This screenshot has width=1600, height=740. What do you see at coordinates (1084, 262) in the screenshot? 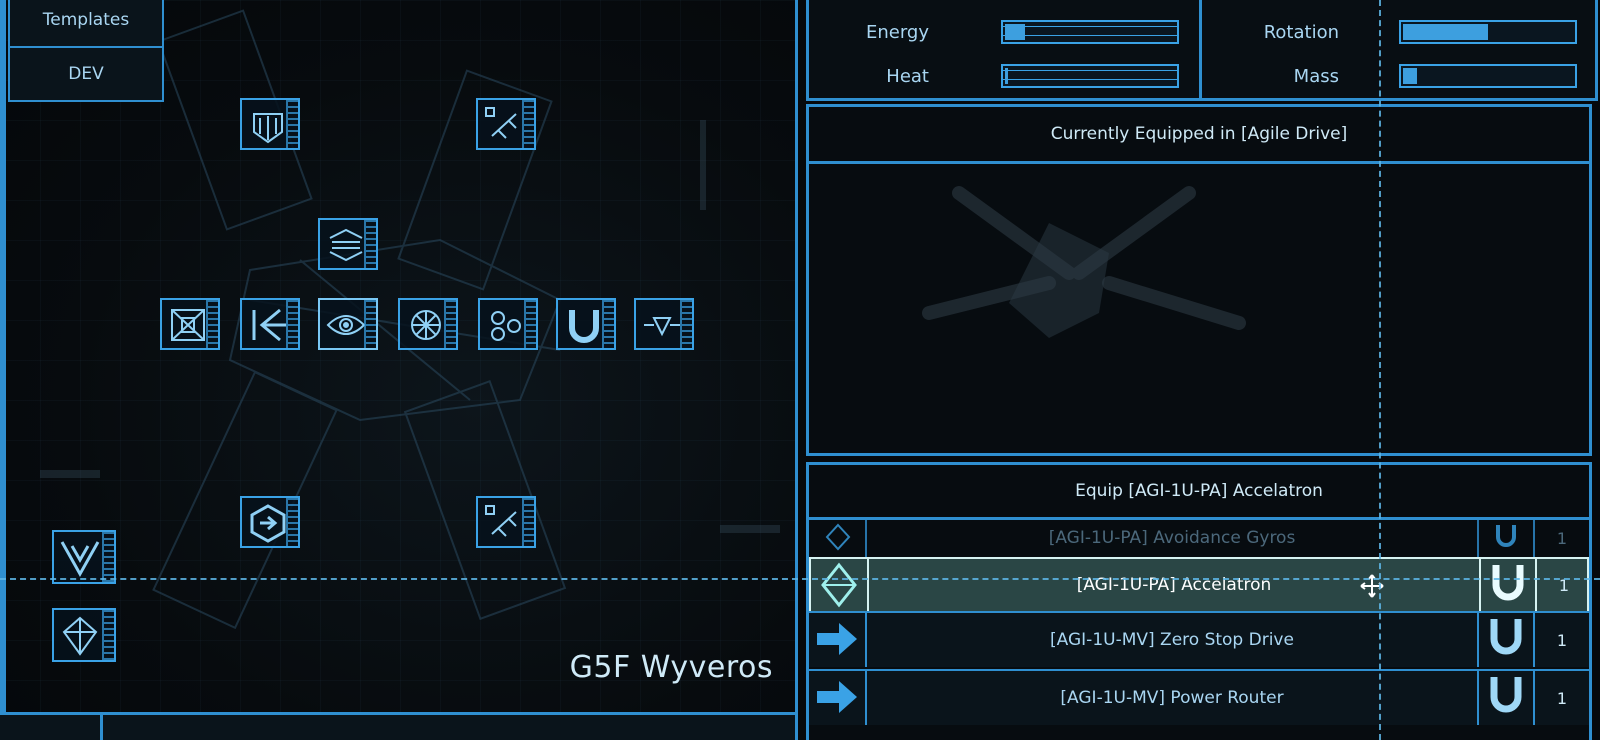
I see `module-preview-silhouette` at bounding box center [1084, 262].